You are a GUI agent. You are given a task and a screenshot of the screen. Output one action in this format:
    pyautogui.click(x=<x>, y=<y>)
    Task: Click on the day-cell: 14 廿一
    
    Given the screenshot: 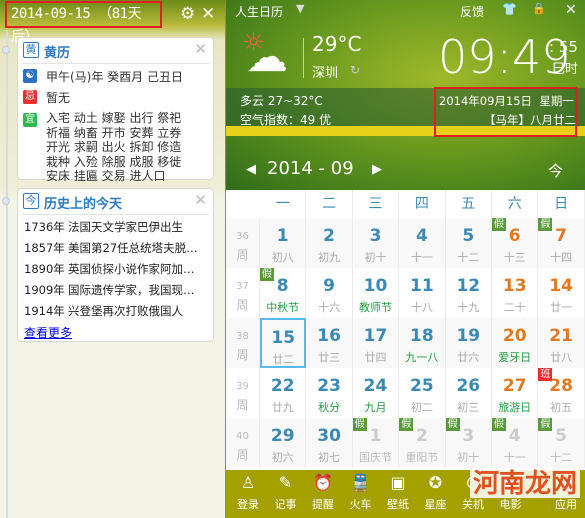 What is the action you would take?
    pyautogui.click(x=561, y=293)
    